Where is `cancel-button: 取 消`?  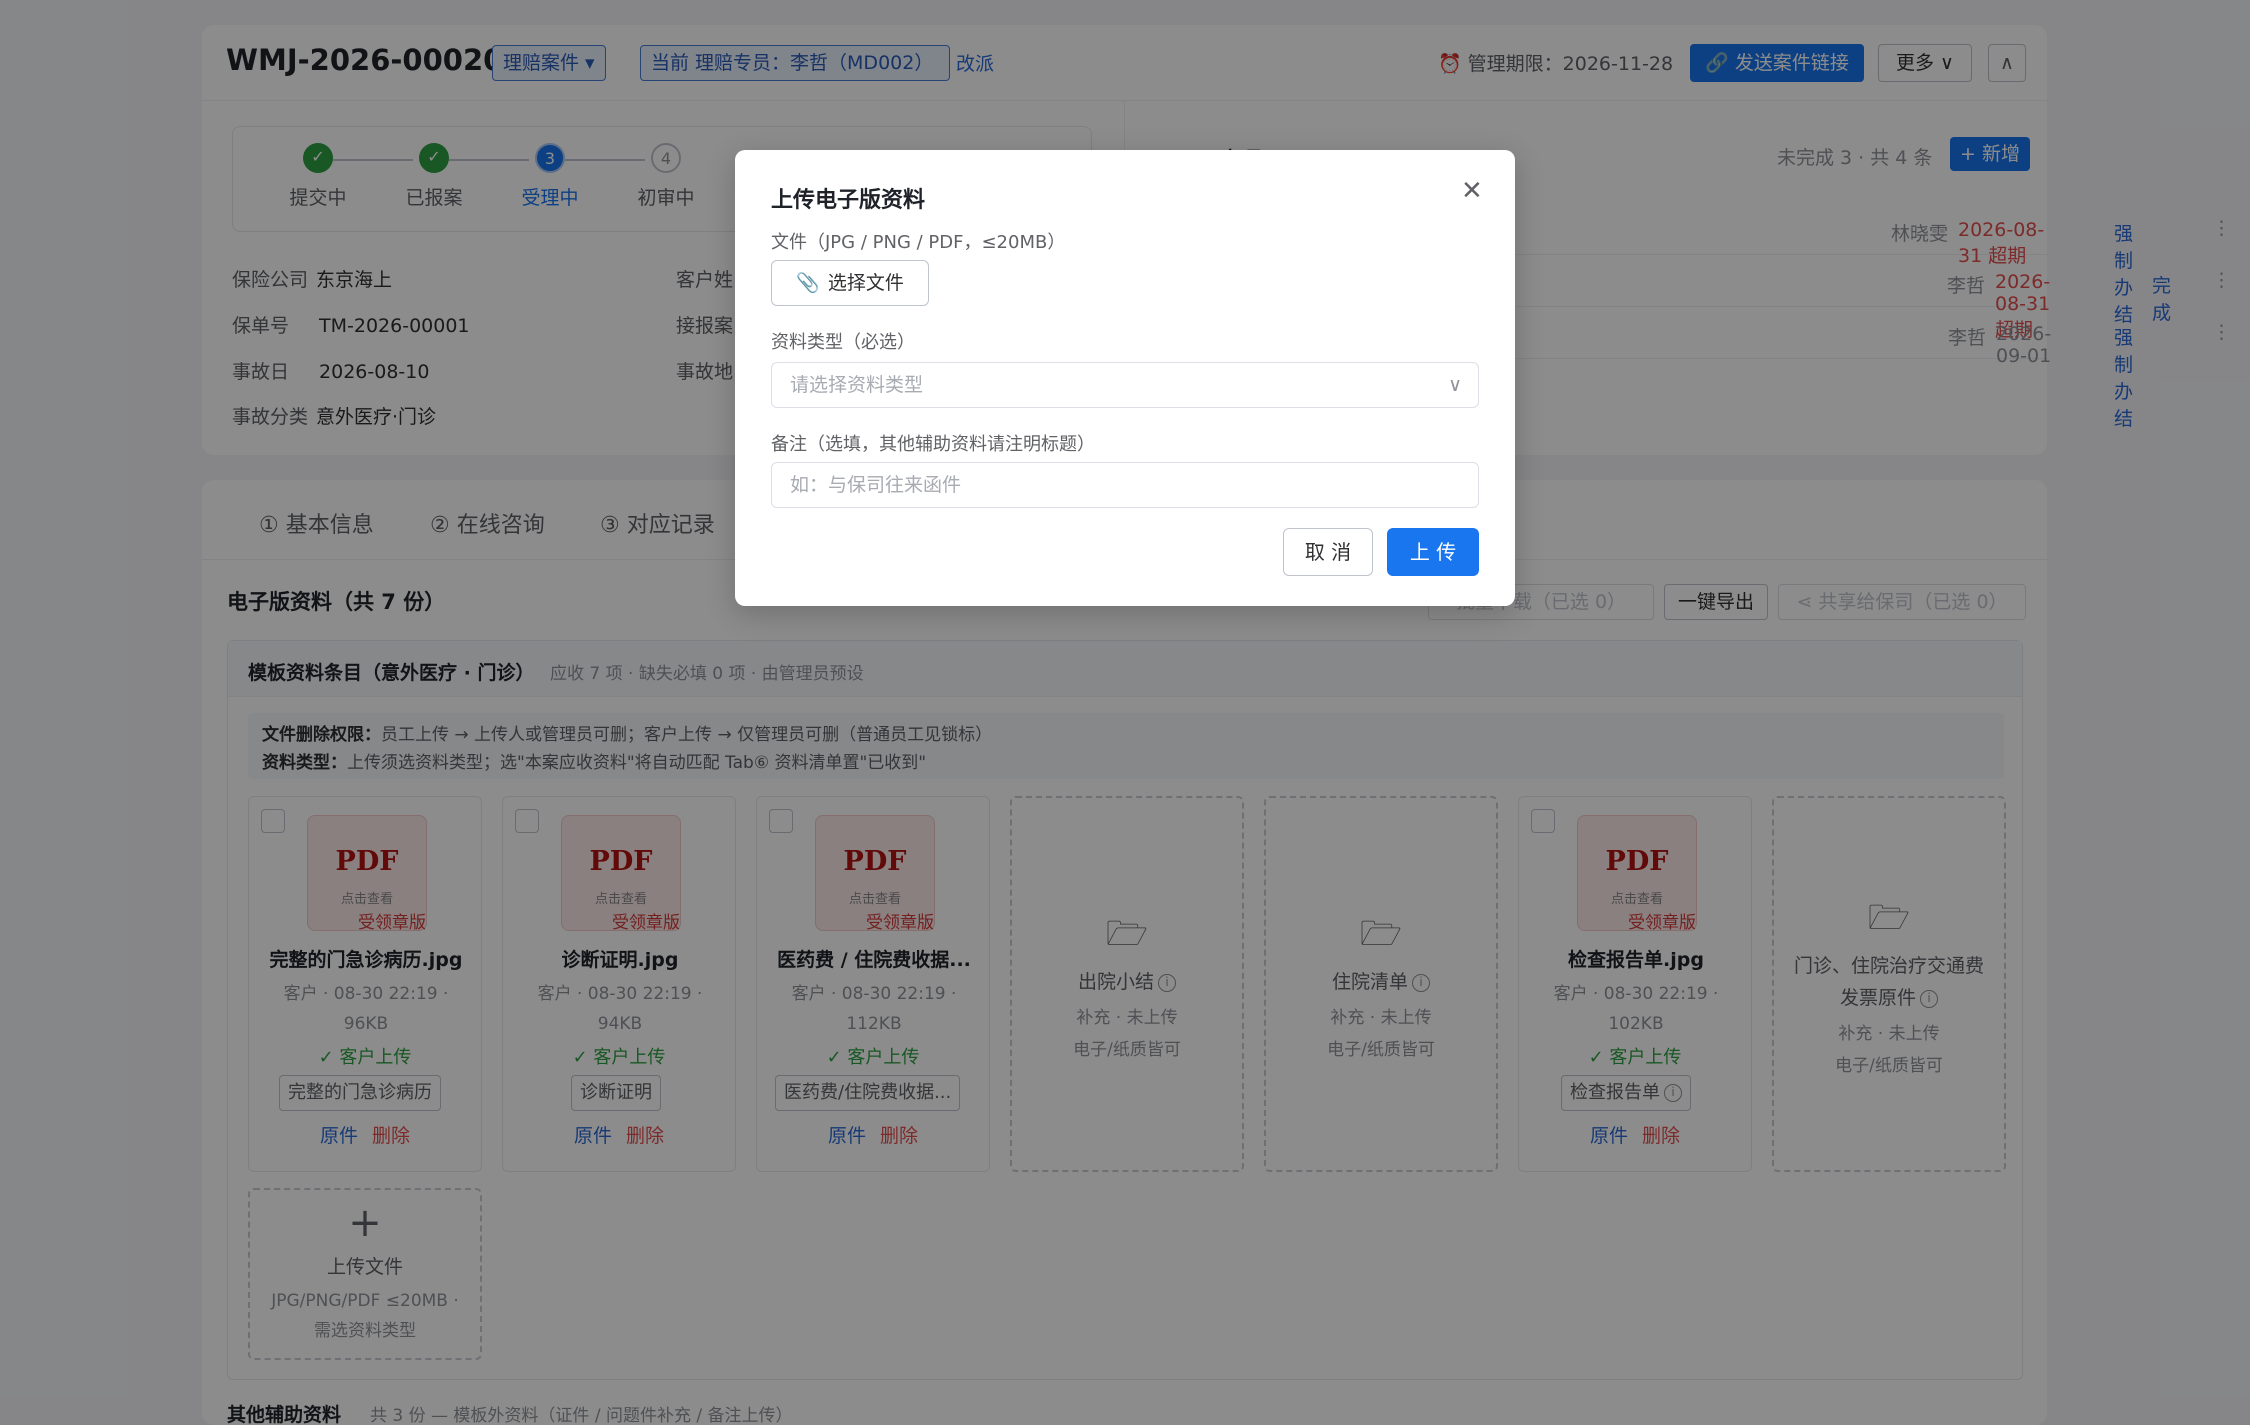
cancel-button: 取 消 is located at coordinates (1328, 552).